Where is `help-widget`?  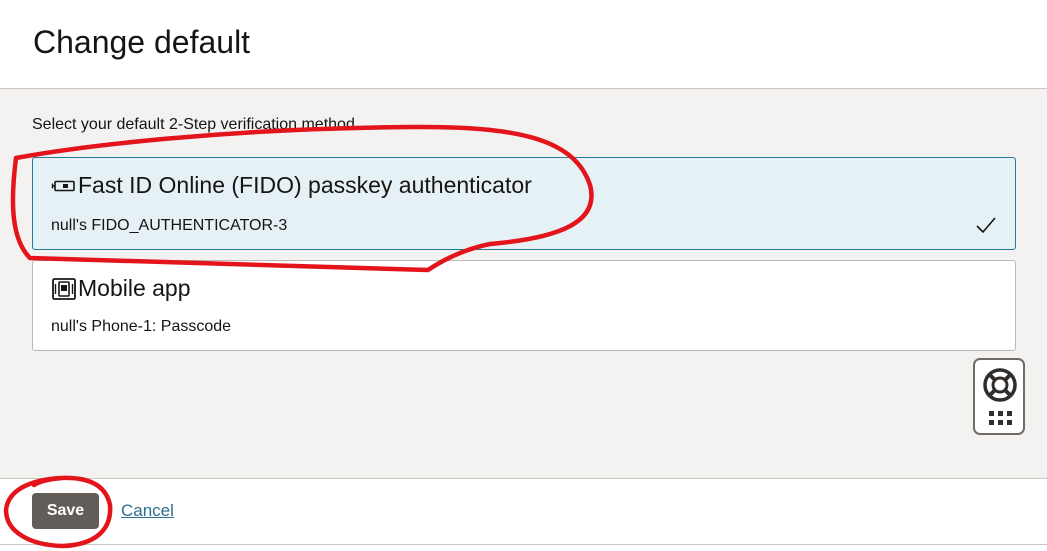 help-widget is located at coordinates (999, 396).